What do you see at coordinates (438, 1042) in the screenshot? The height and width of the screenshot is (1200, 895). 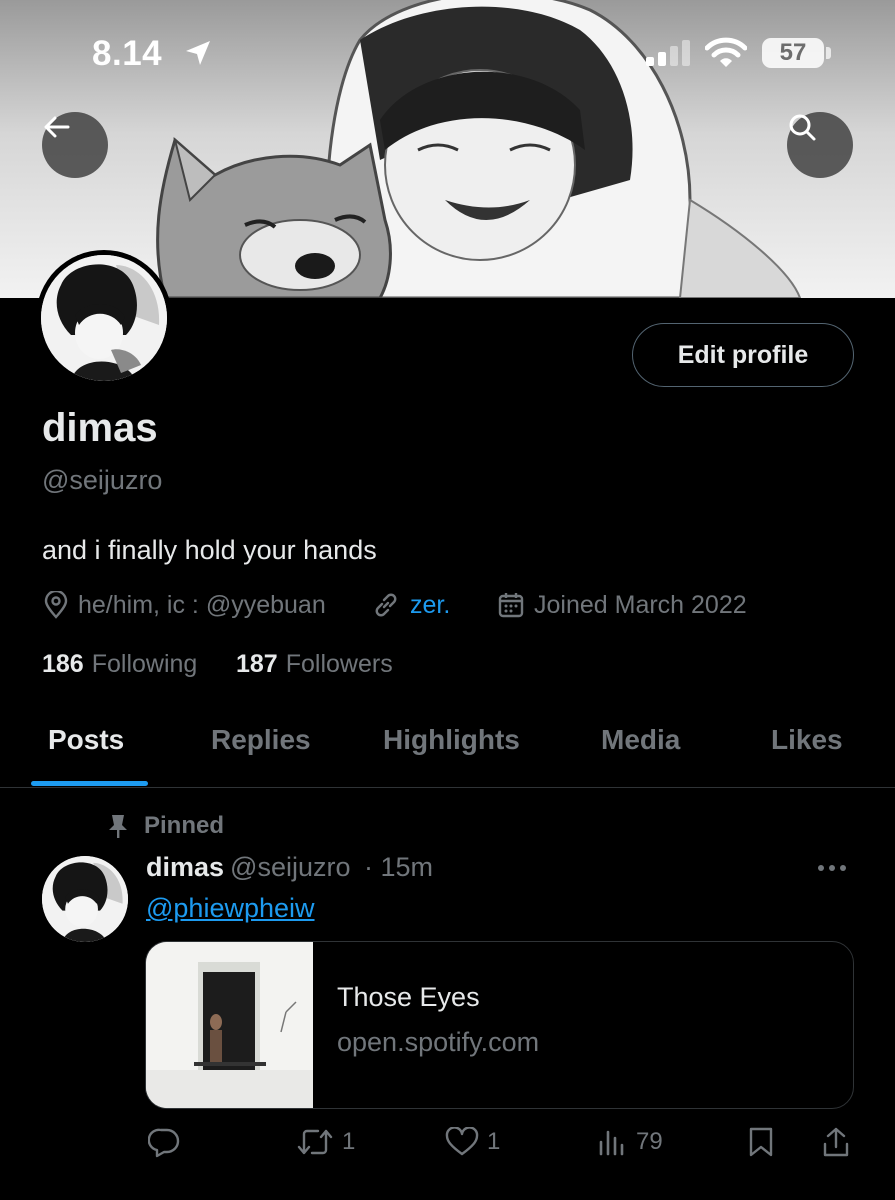 I see `card-domain: open.spotify.com` at bounding box center [438, 1042].